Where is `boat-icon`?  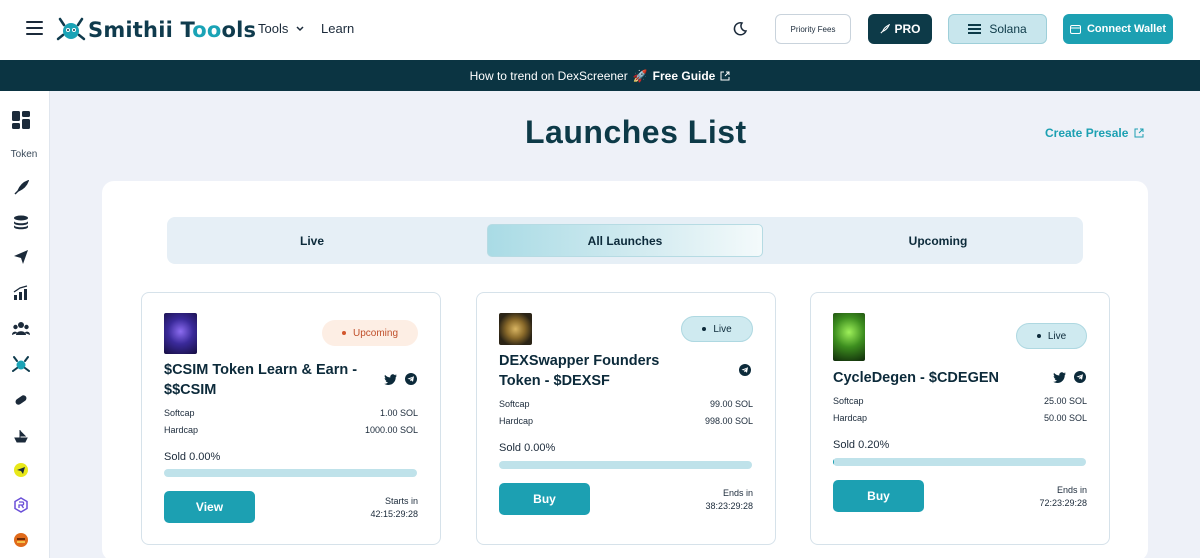
boat-icon is located at coordinates (21, 436).